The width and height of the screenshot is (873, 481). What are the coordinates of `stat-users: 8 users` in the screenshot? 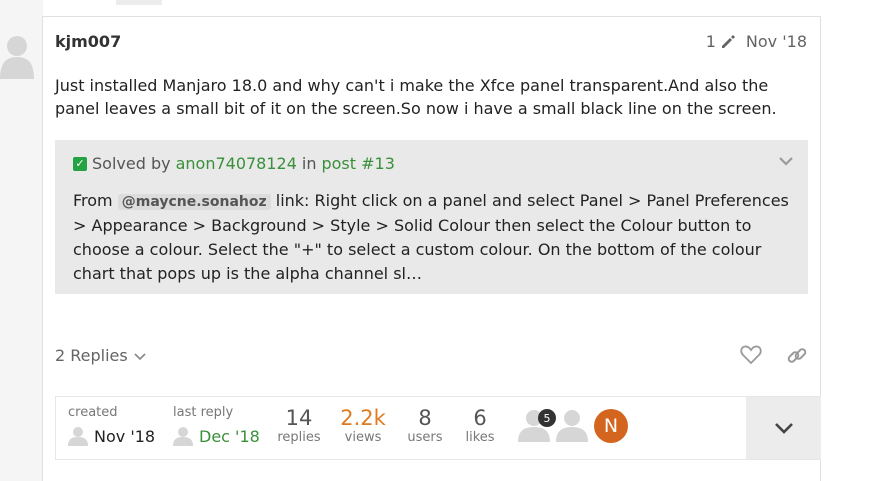 It's located at (425, 425).